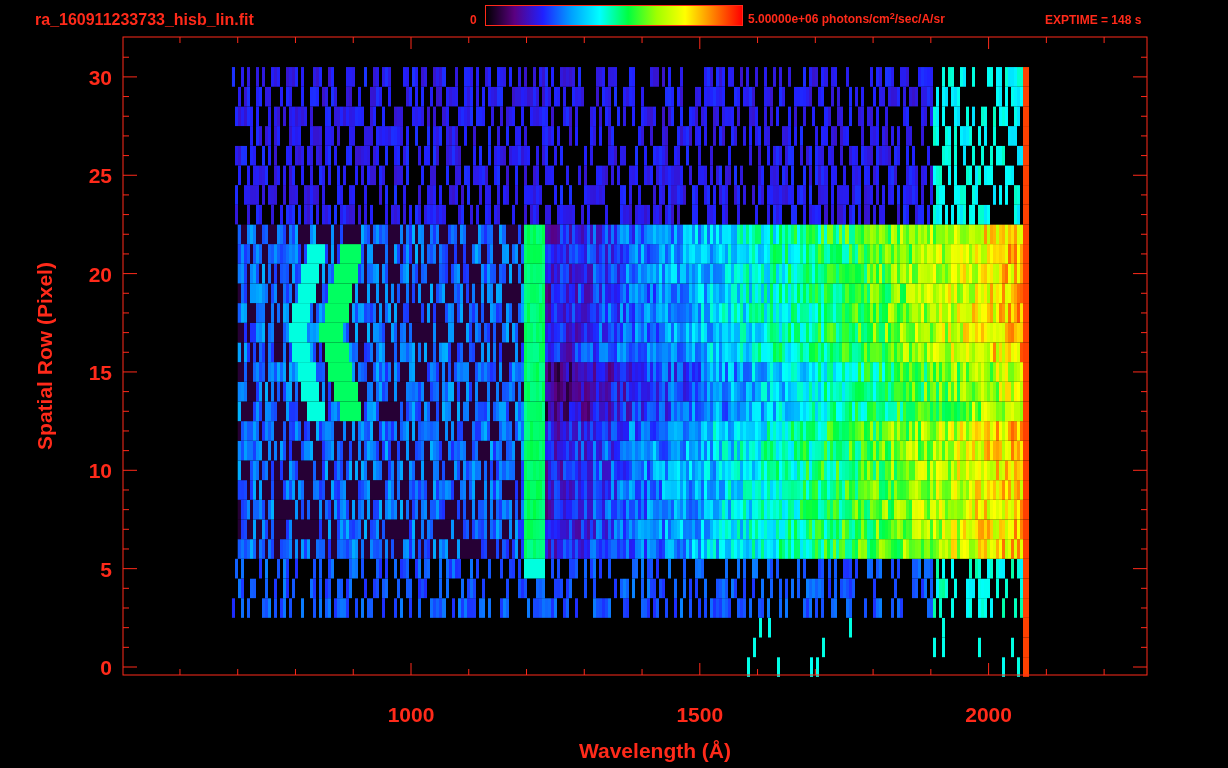  I want to click on exposure-time: EXPTIME = 148 s, so click(1093, 20).